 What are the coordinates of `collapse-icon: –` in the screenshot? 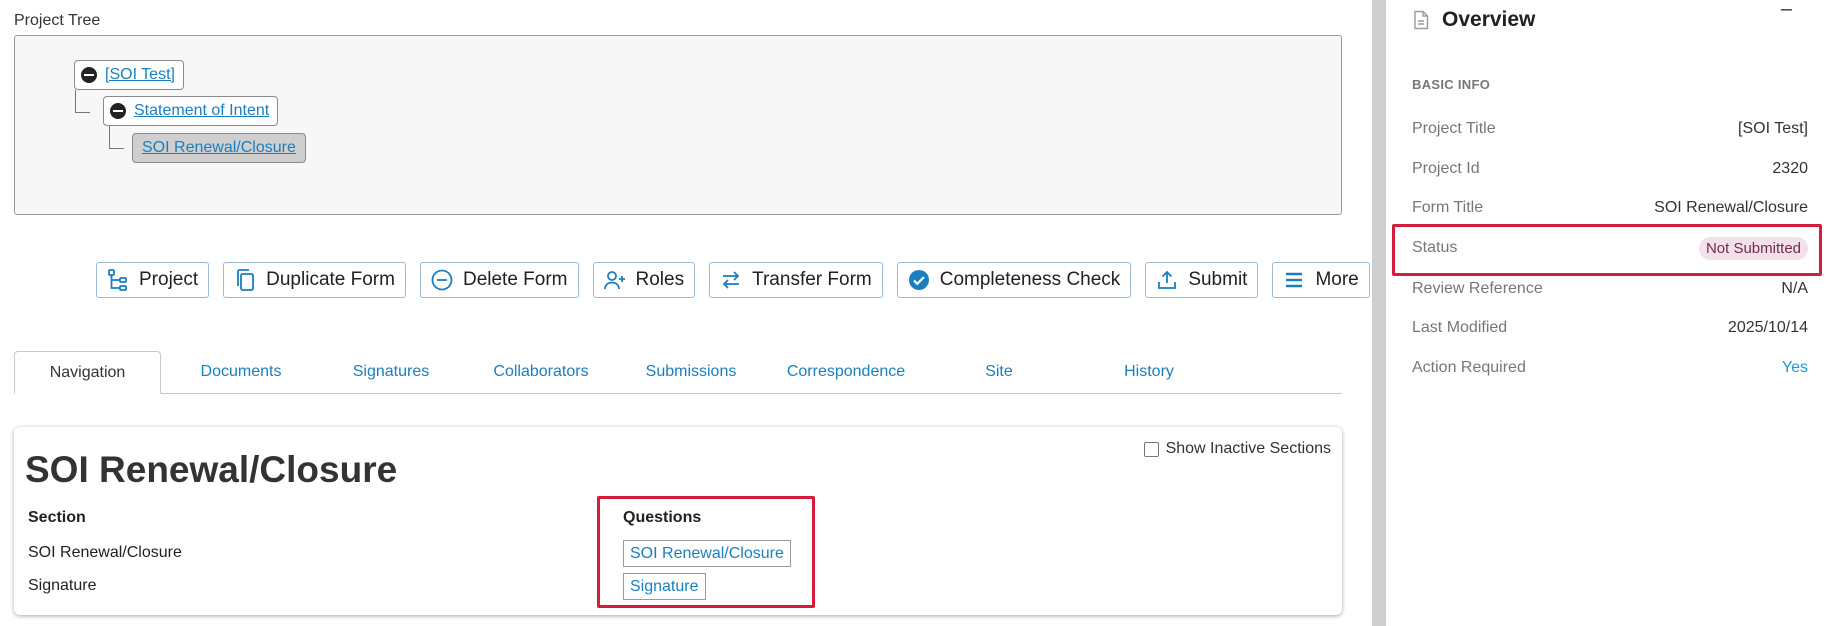 It's located at (1786, 10).